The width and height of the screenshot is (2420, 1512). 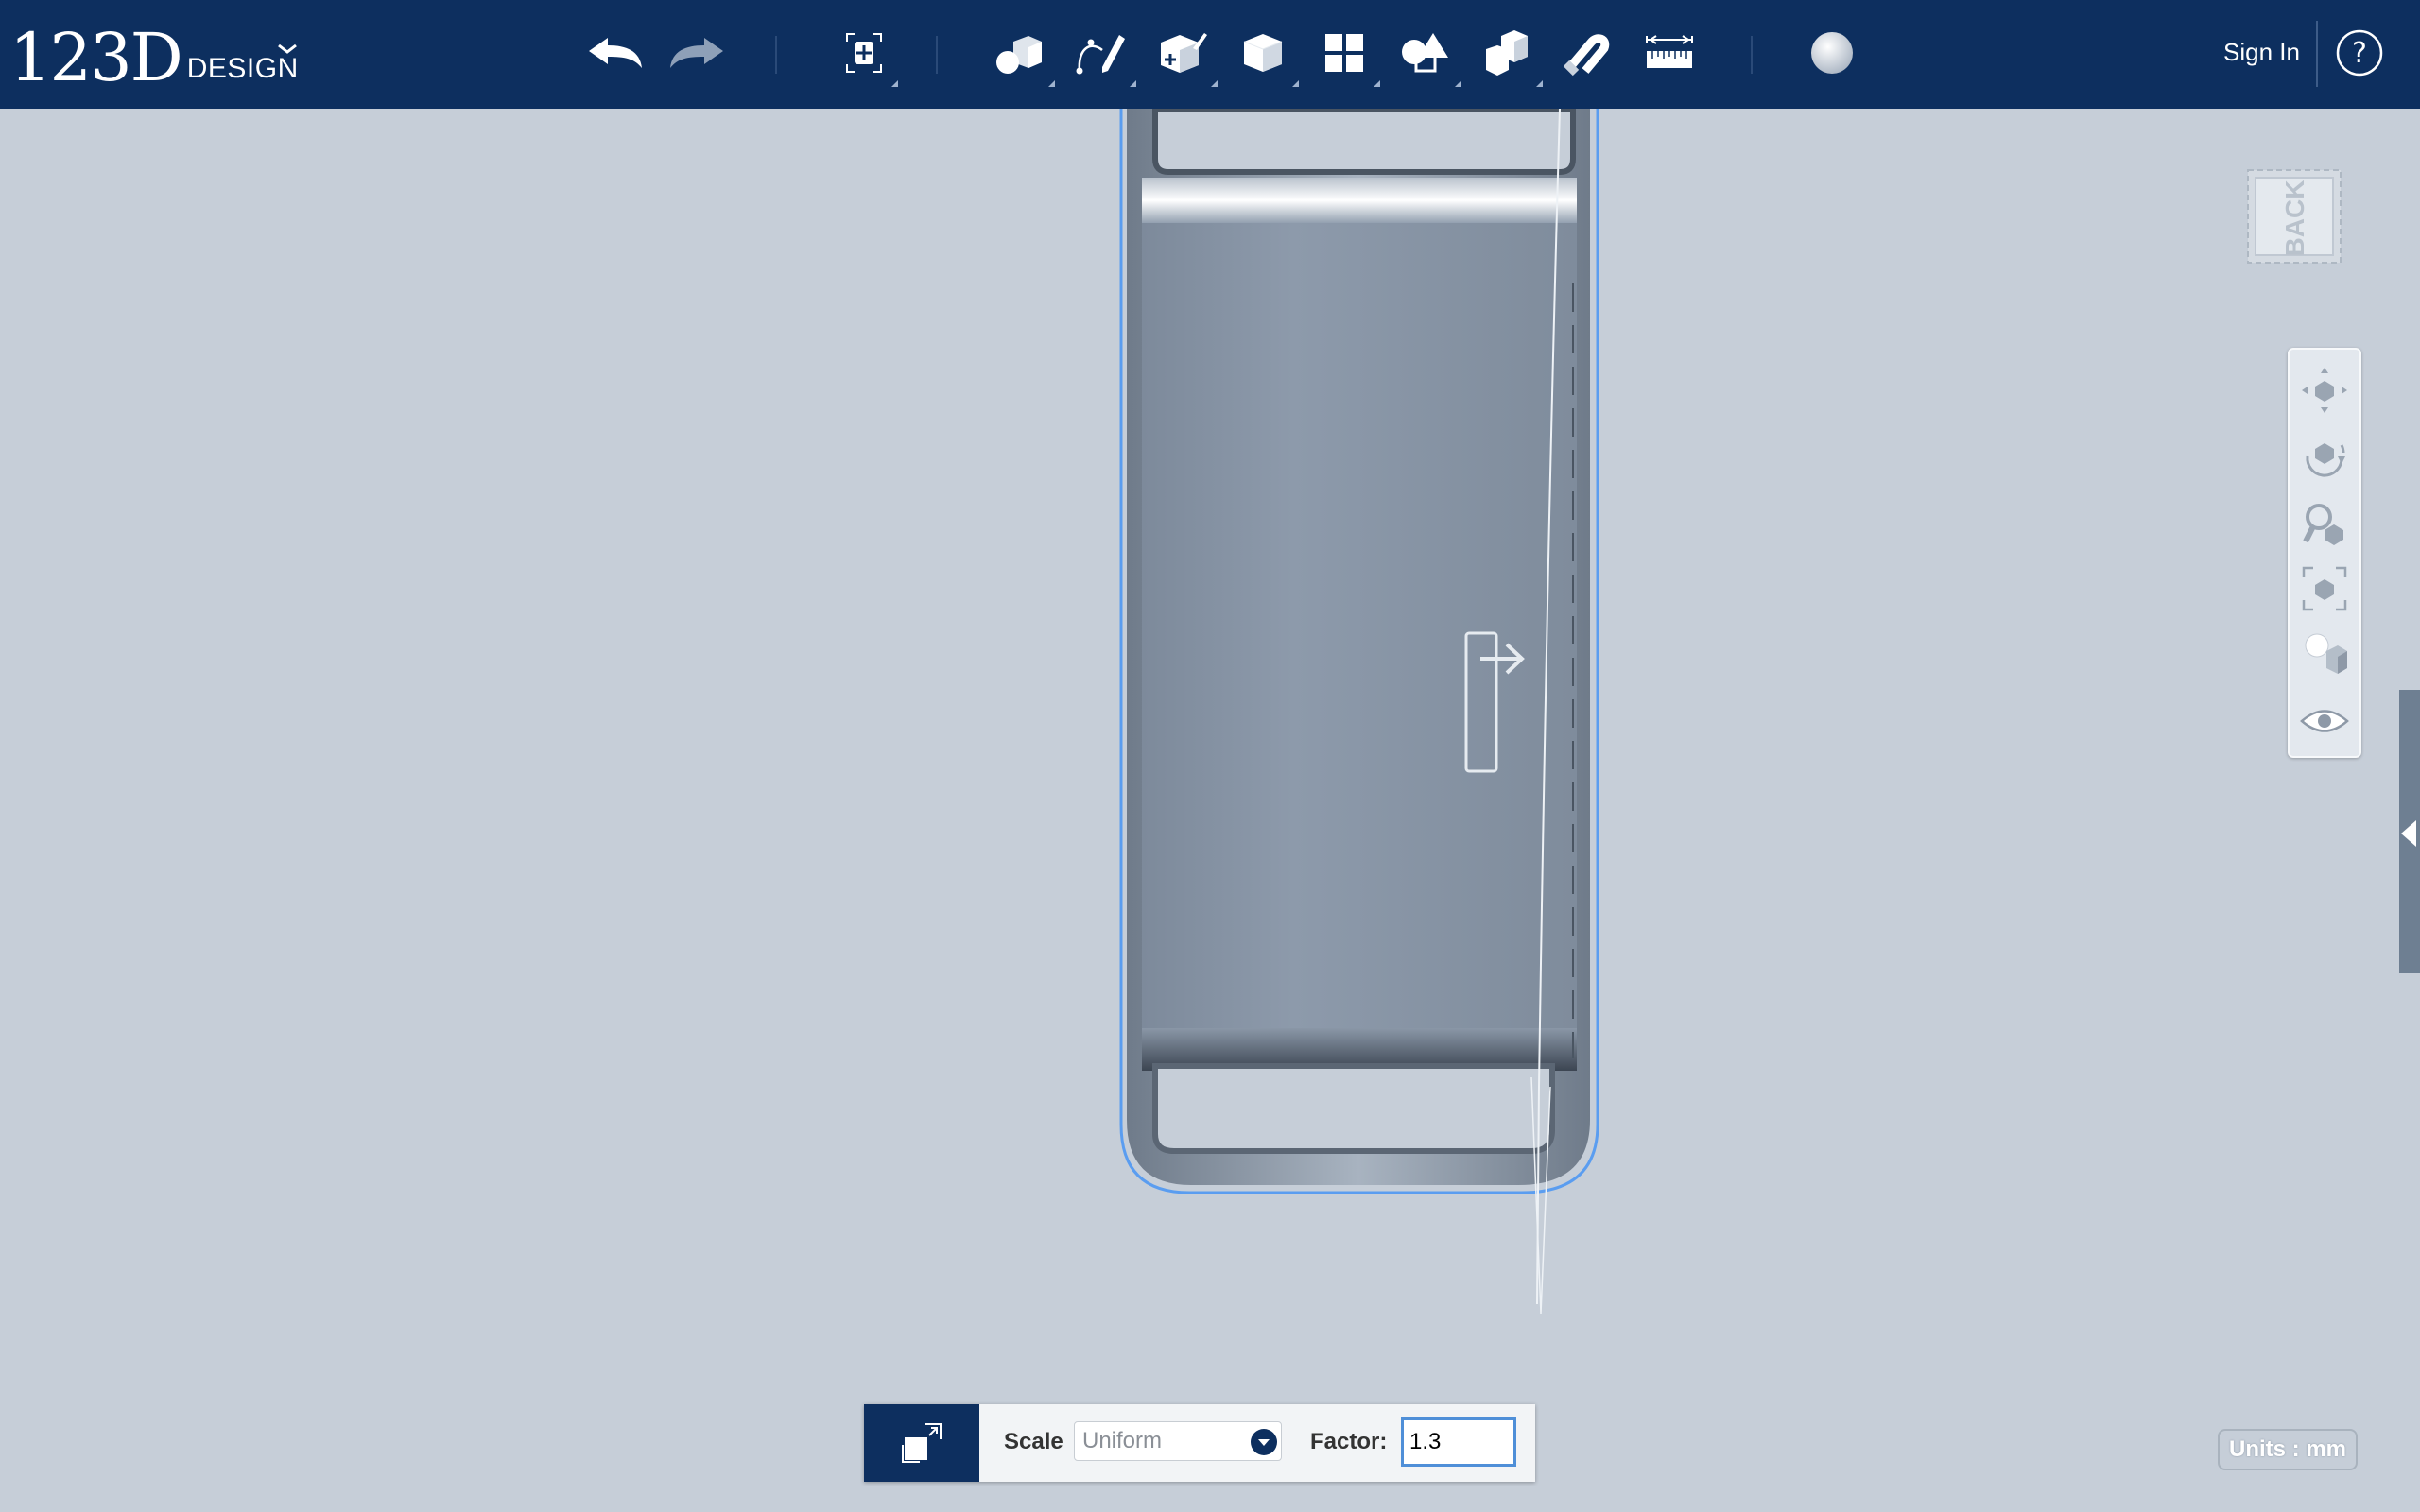 I want to click on view-cube: BACK, so click(x=2294, y=216).